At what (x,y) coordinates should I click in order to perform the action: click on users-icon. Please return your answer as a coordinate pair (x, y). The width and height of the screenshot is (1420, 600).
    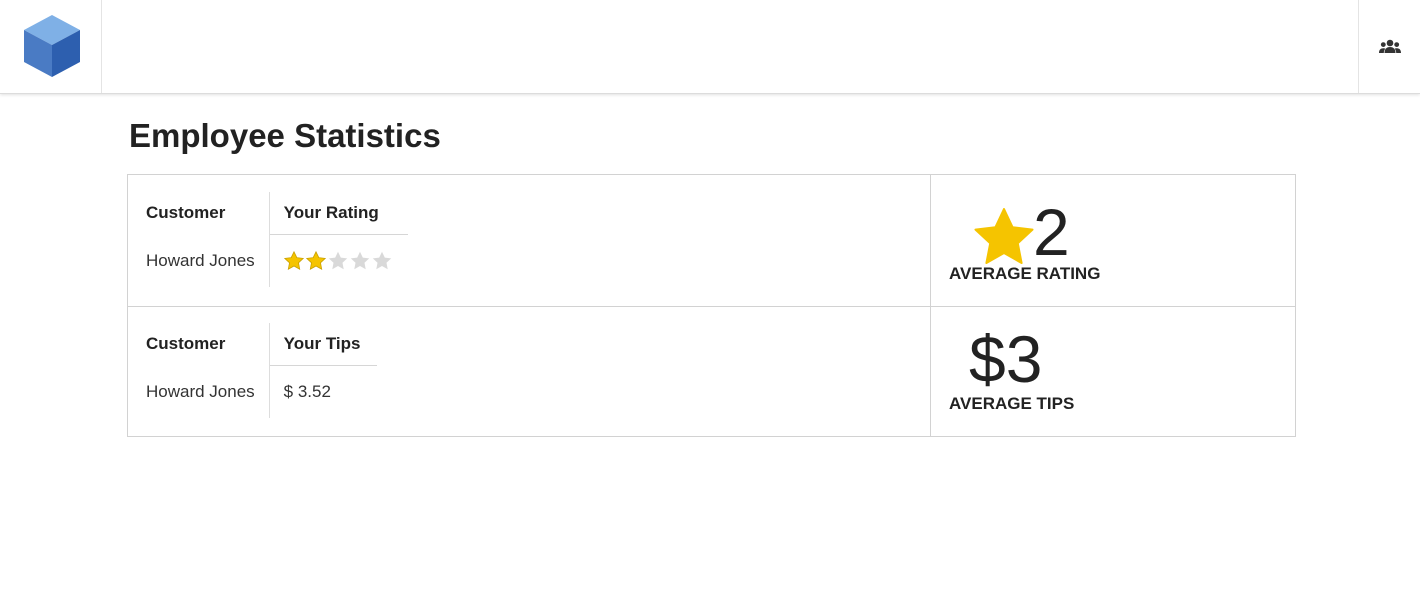
    Looking at the image, I should click on (1390, 46).